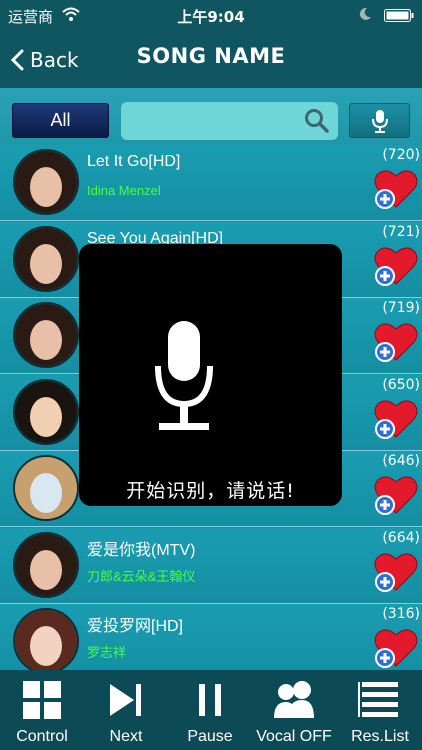  What do you see at coordinates (210, 736) in the screenshot?
I see `pause-label: Pause` at bounding box center [210, 736].